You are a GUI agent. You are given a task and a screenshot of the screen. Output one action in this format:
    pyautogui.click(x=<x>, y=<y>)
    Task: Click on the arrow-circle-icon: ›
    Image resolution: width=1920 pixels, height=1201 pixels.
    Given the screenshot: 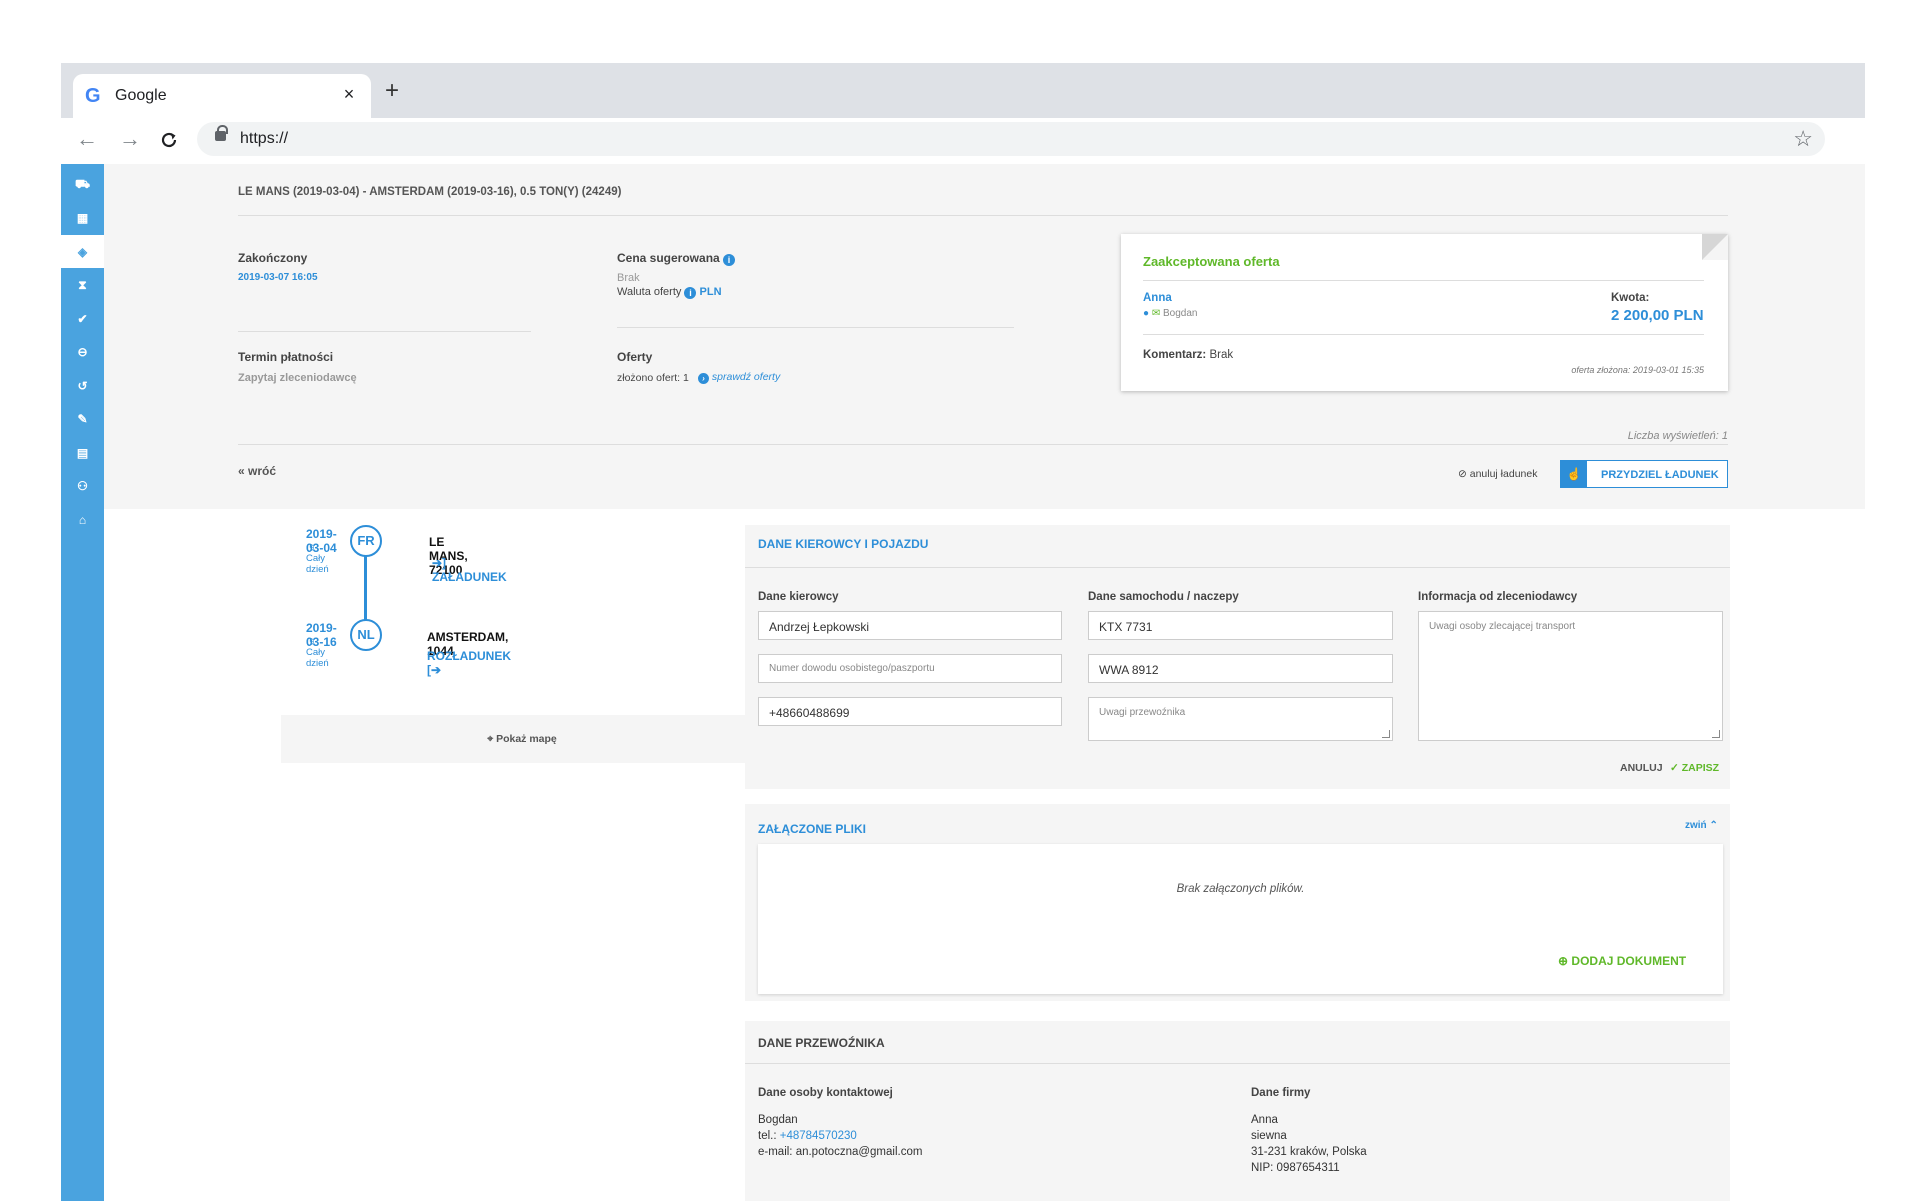 What is the action you would take?
    pyautogui.click(x=703, y=378)
    